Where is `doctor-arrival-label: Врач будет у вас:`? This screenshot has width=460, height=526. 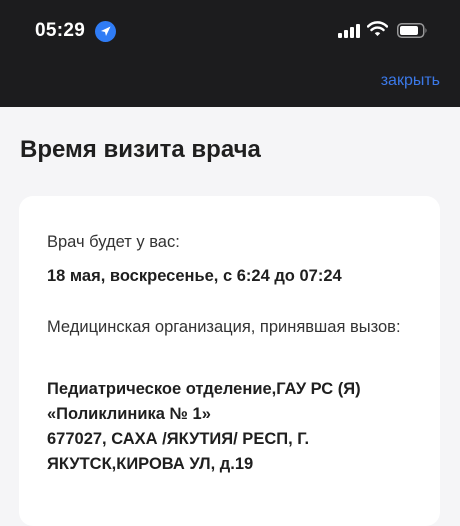
doctor-arrival-label: Врач будет у вас: is located at coordinates (113, 242).